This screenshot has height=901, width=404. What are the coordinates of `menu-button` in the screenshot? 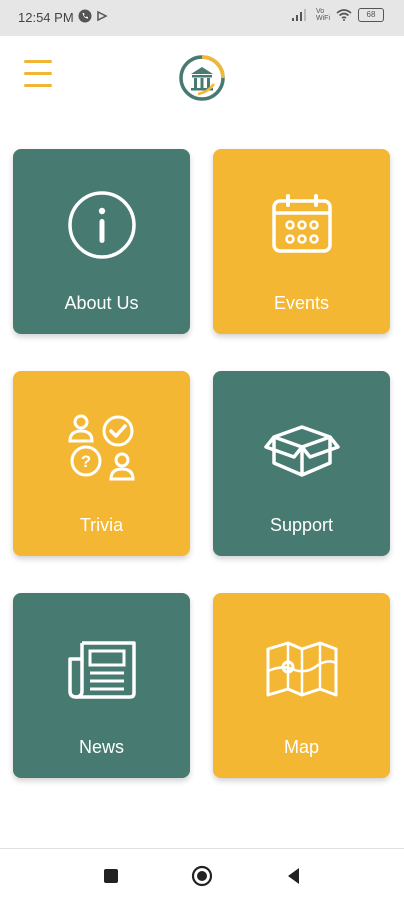 It's located at (39, 76).